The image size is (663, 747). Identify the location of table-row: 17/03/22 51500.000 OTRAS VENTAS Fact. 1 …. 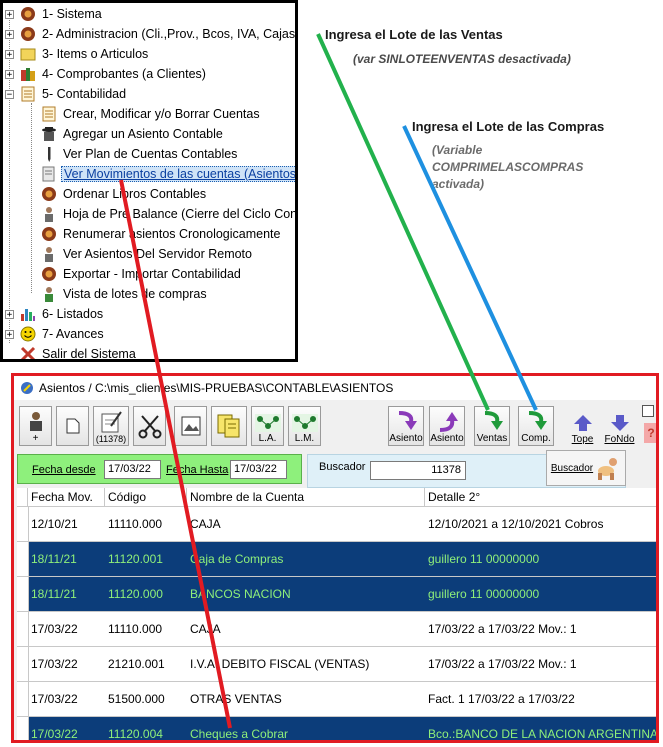
(336, 699).